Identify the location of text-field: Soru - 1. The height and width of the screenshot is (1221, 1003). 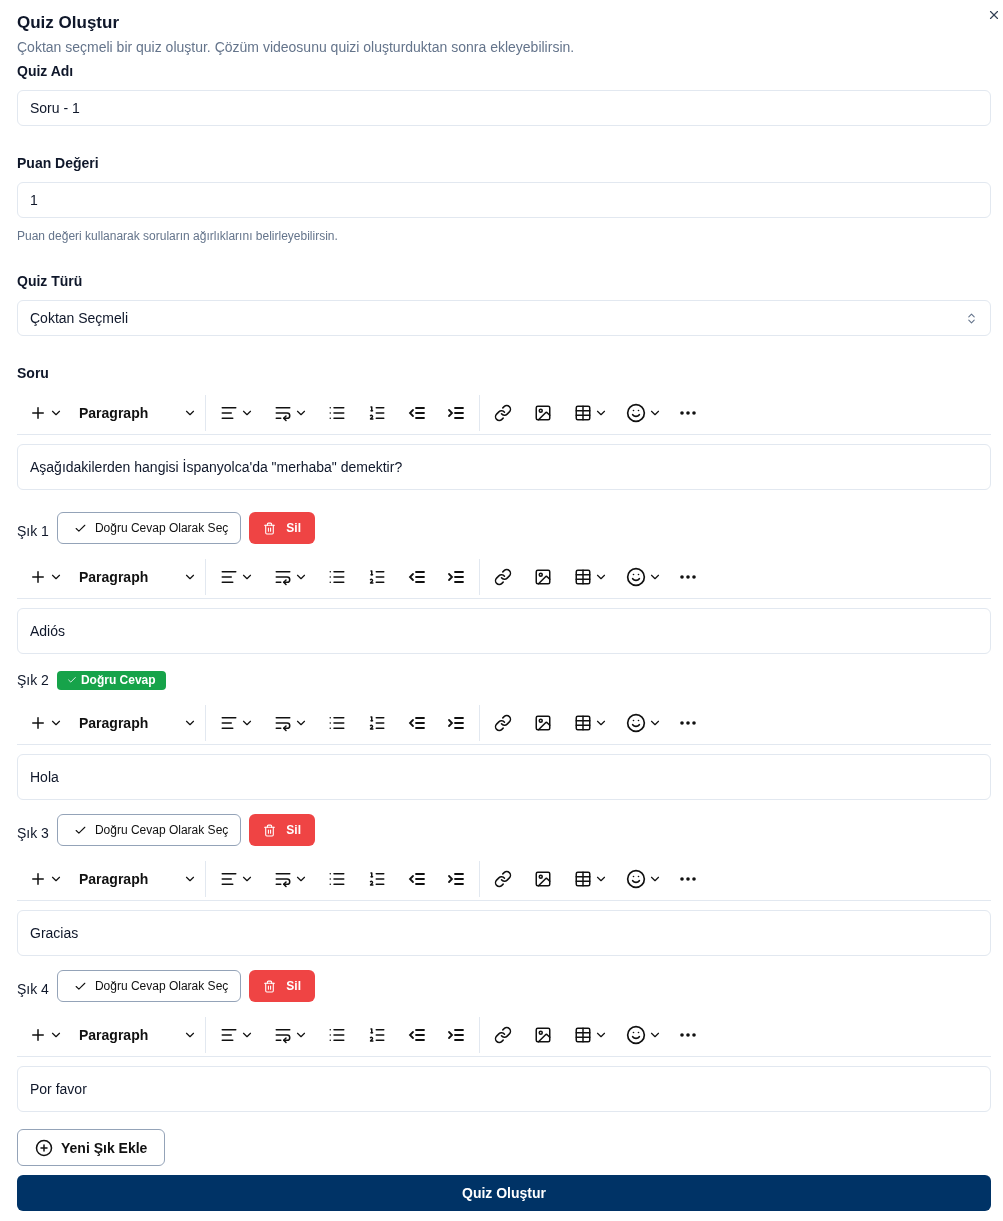
(504, 108).